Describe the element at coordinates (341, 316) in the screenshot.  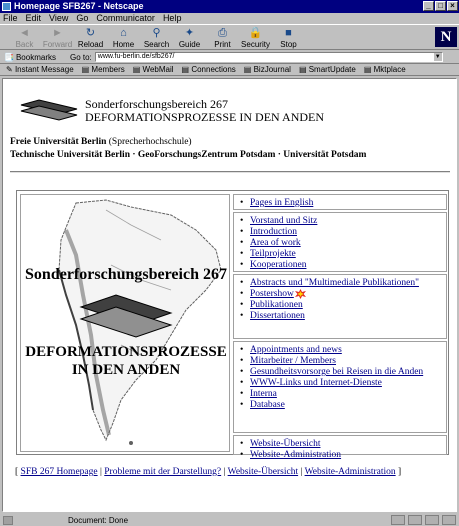
I see `list-item: Dissertationen` at that location.